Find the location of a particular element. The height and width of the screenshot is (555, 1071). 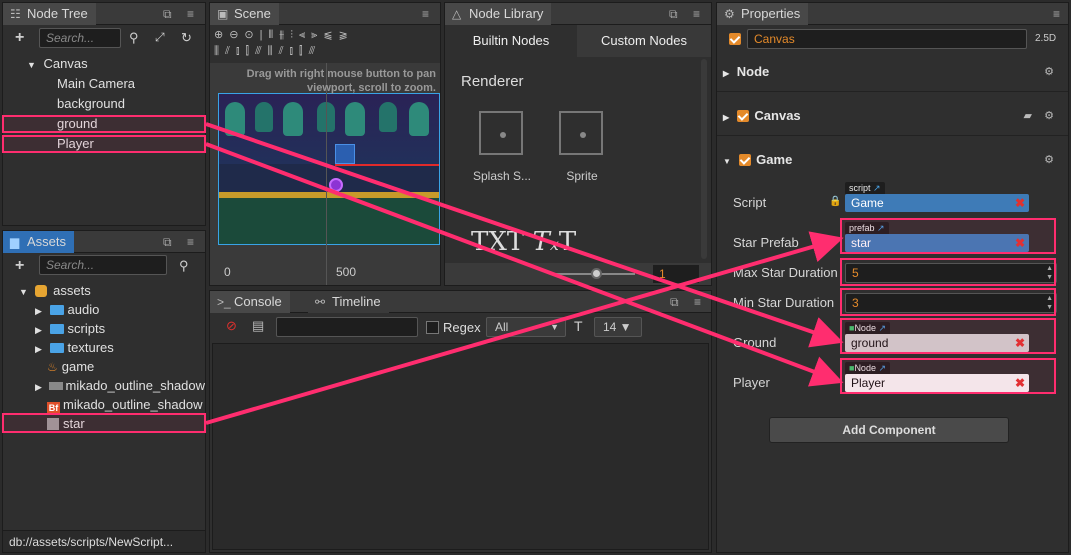

asset-root: ▼ assets is located at coordinates (55, 291).